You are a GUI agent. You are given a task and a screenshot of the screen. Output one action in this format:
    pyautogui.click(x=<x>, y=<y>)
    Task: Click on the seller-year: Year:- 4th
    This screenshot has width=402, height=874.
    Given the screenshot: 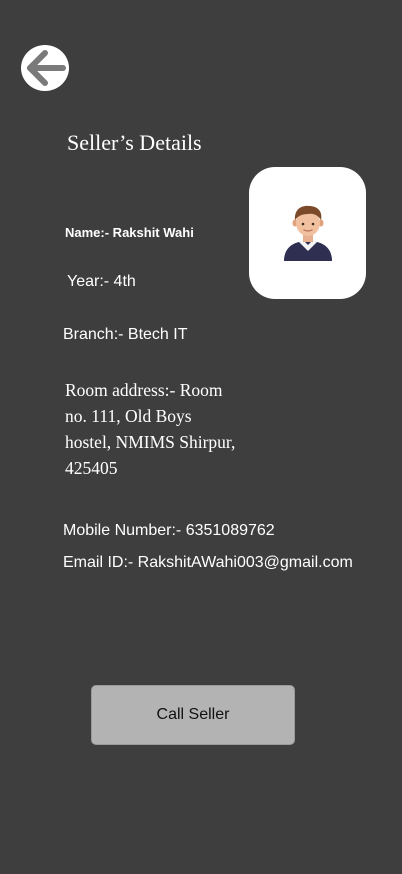 What is the action you would take?
    pyautogui.click(x=101, y=281)
    